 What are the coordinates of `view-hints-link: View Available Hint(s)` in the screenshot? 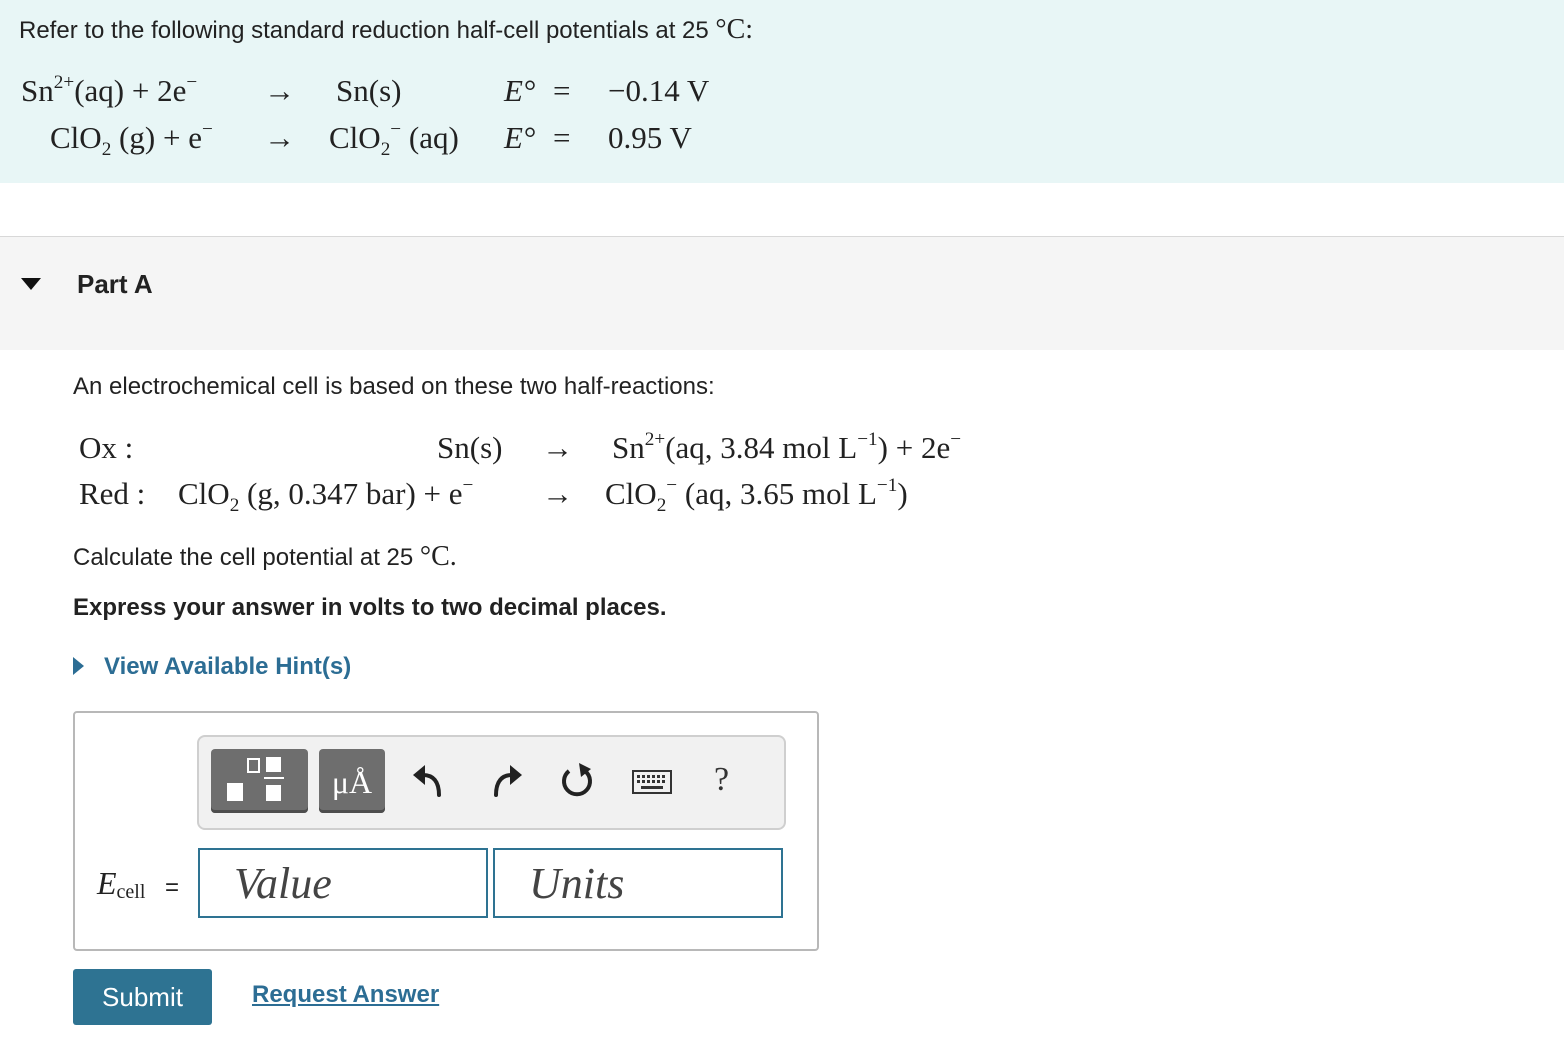 It's located at (212, 667).